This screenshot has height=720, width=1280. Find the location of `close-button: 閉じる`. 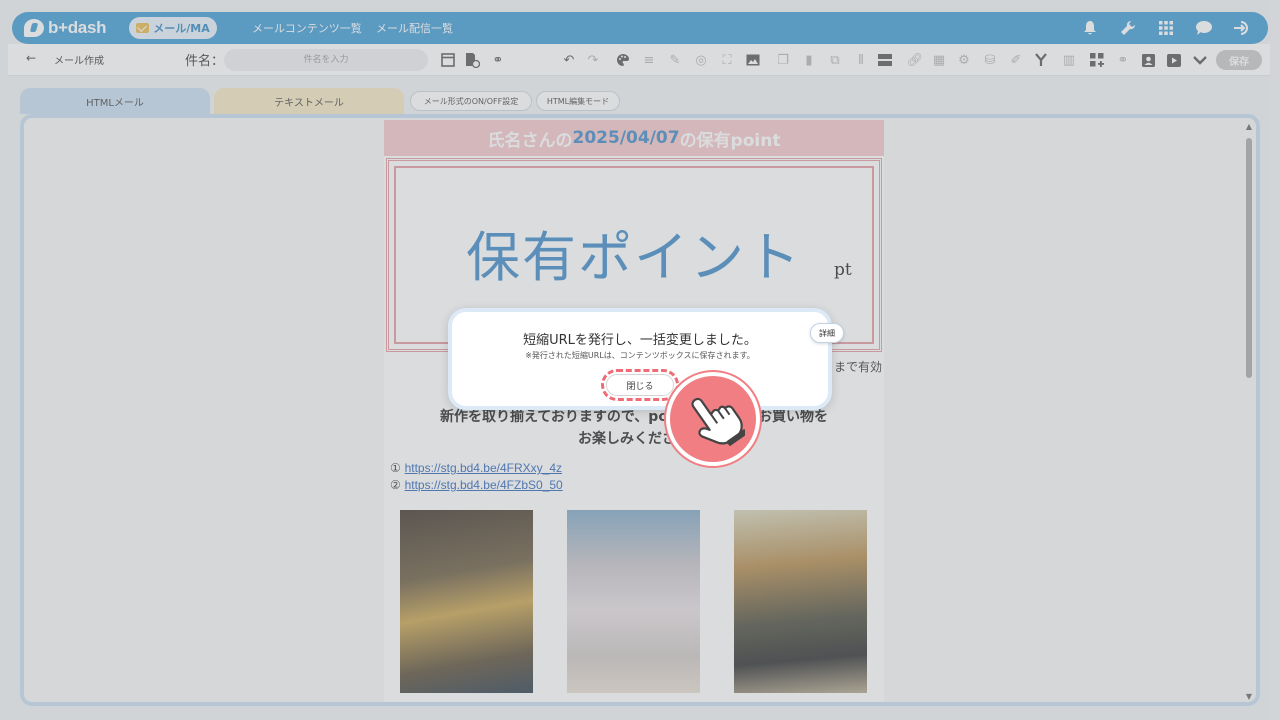

close-button: 閉じる is located at coordinates (640, 385).